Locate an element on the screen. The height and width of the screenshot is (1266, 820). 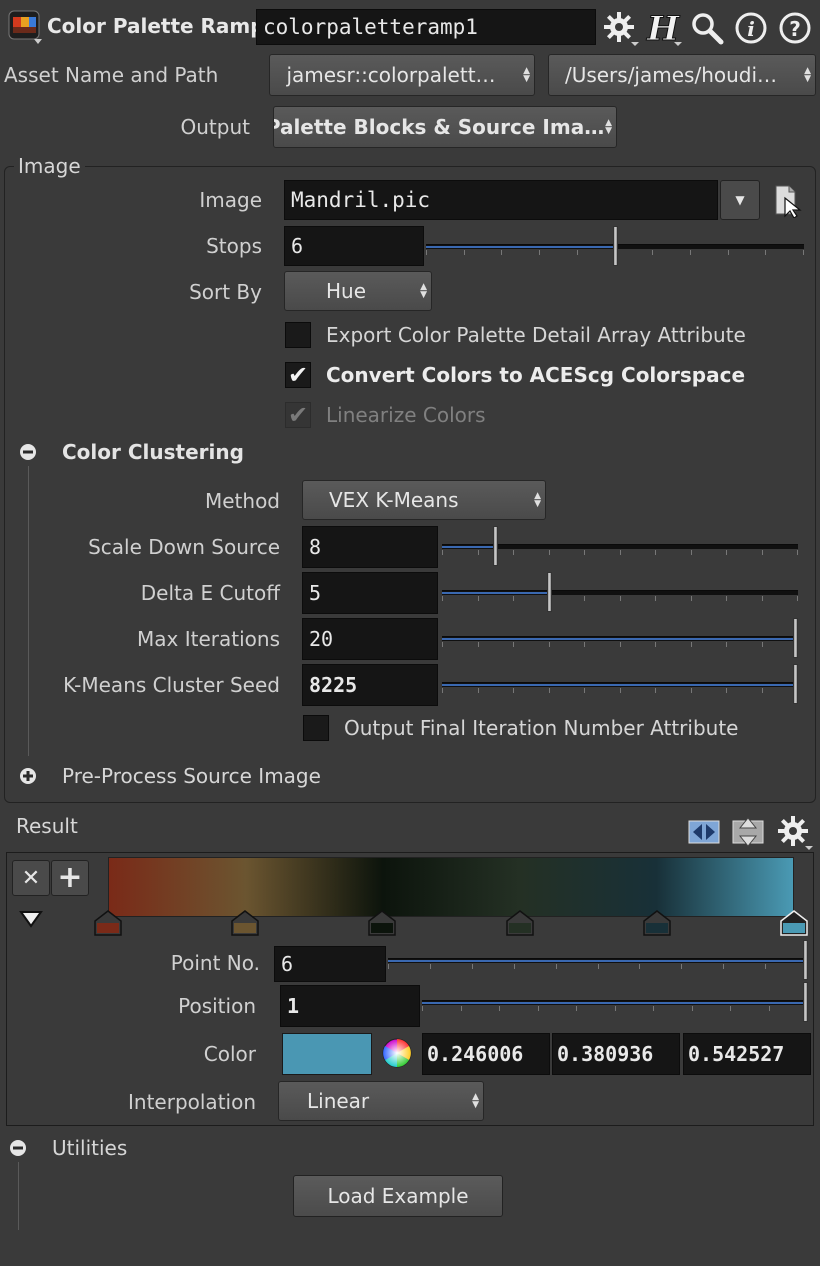
color-g-field: 0.380936 is located at coordinates (616, 1054).